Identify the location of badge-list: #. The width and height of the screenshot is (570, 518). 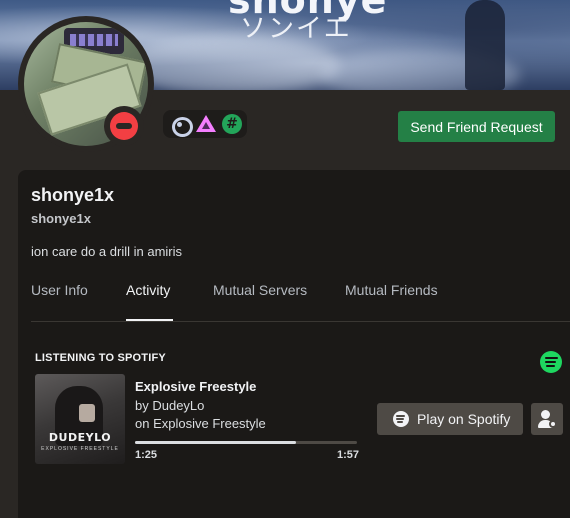
(205, 124).